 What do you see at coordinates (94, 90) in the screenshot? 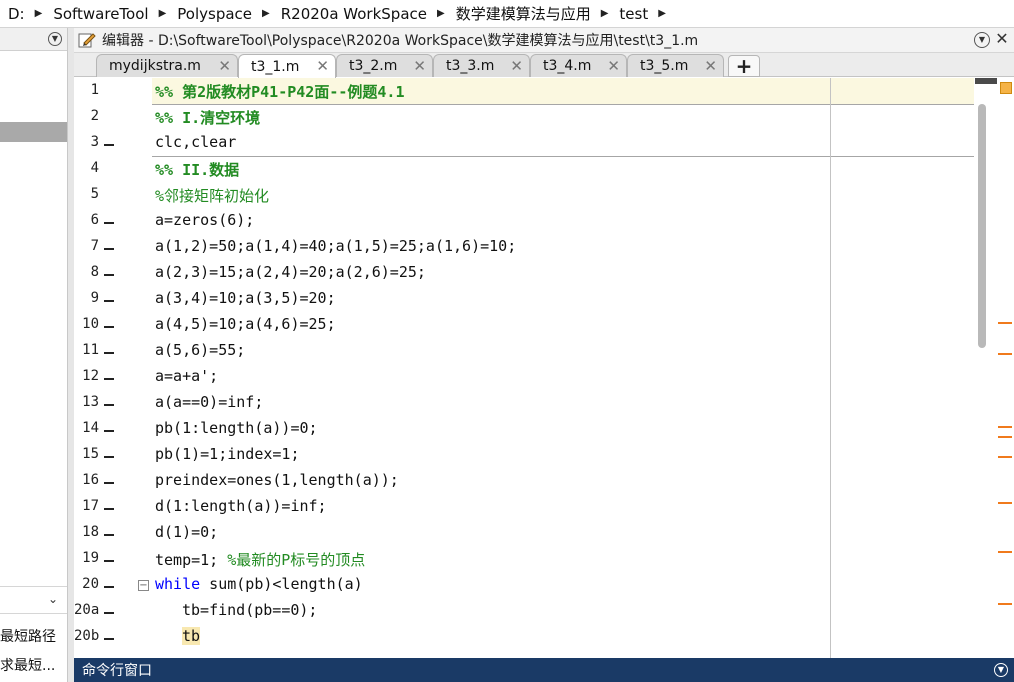
I see `line-number: 1` at bounding box center [94, 90].